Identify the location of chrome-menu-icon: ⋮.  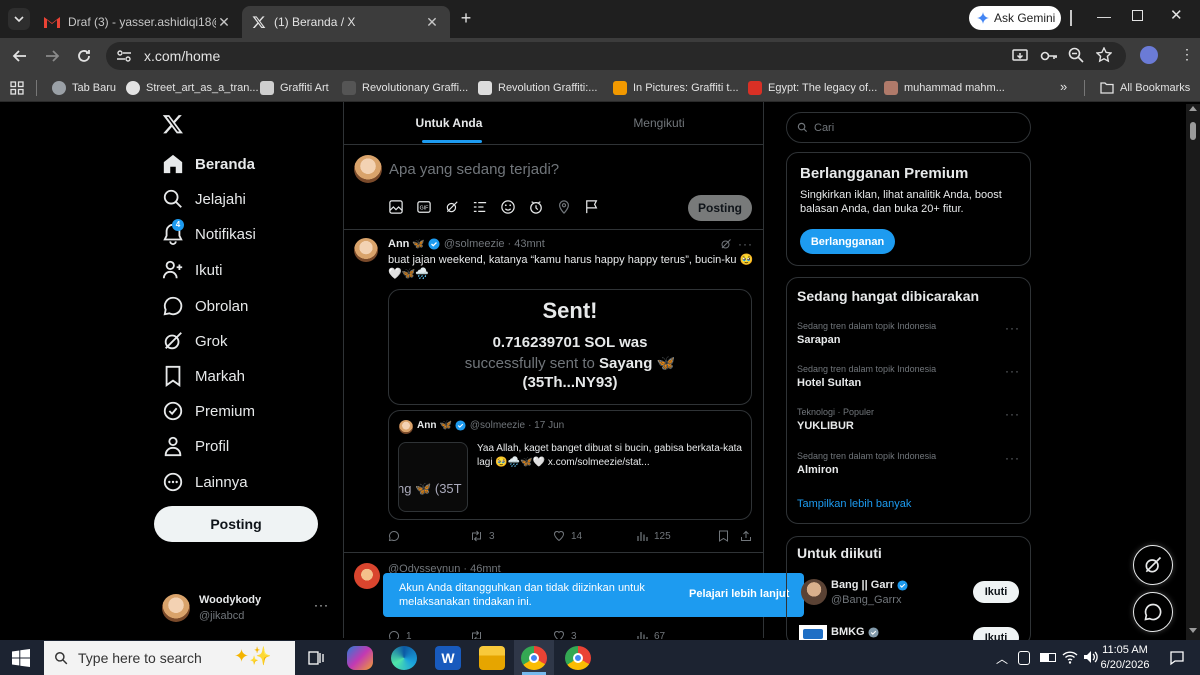
(1187, 54).